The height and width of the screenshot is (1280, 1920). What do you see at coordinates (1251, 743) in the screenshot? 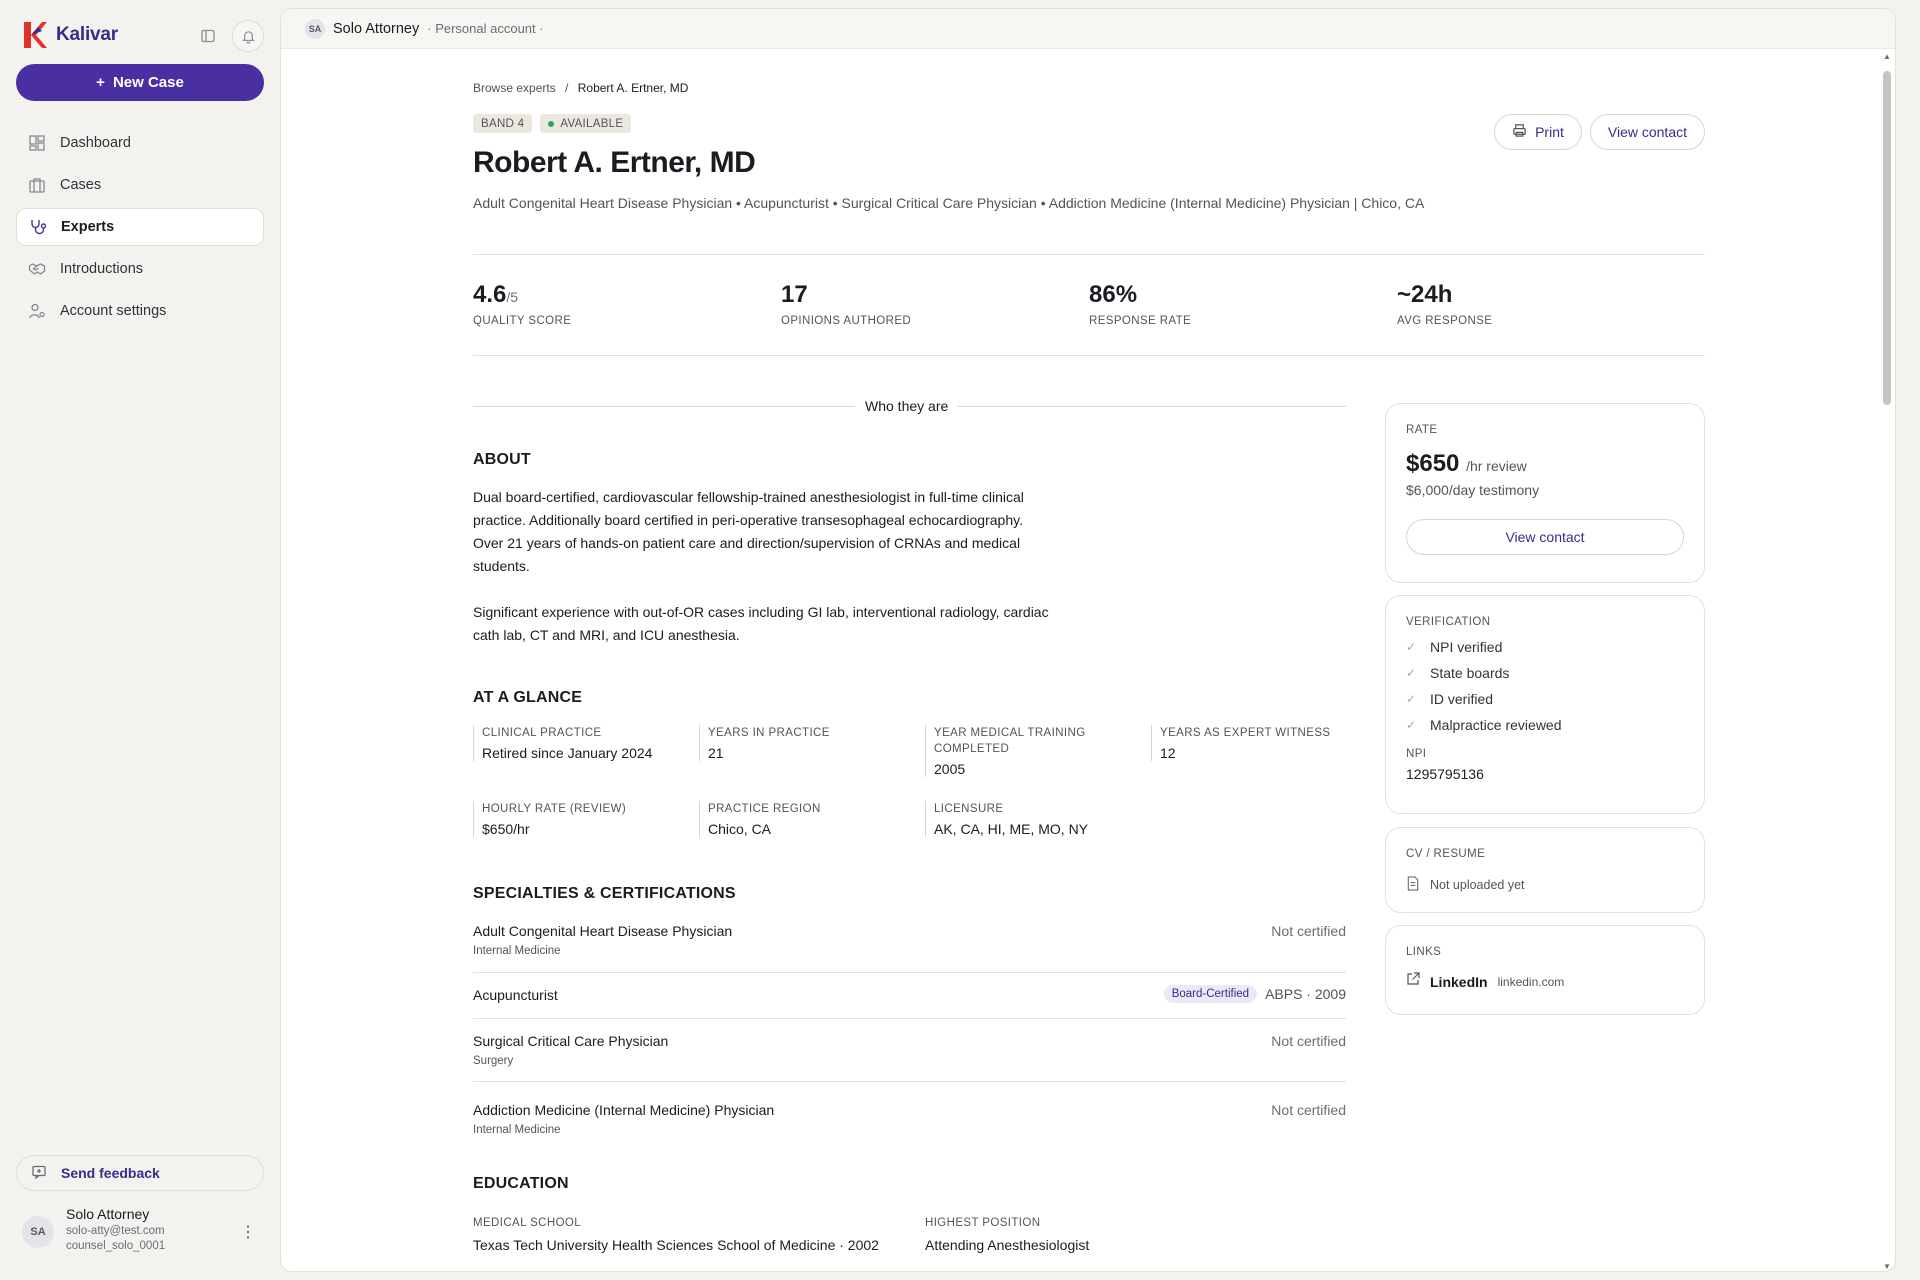
I see `glance-years-expert-witness: YEARS AS EXPERT WITNESS 12` at bounding box center [1251, 743].